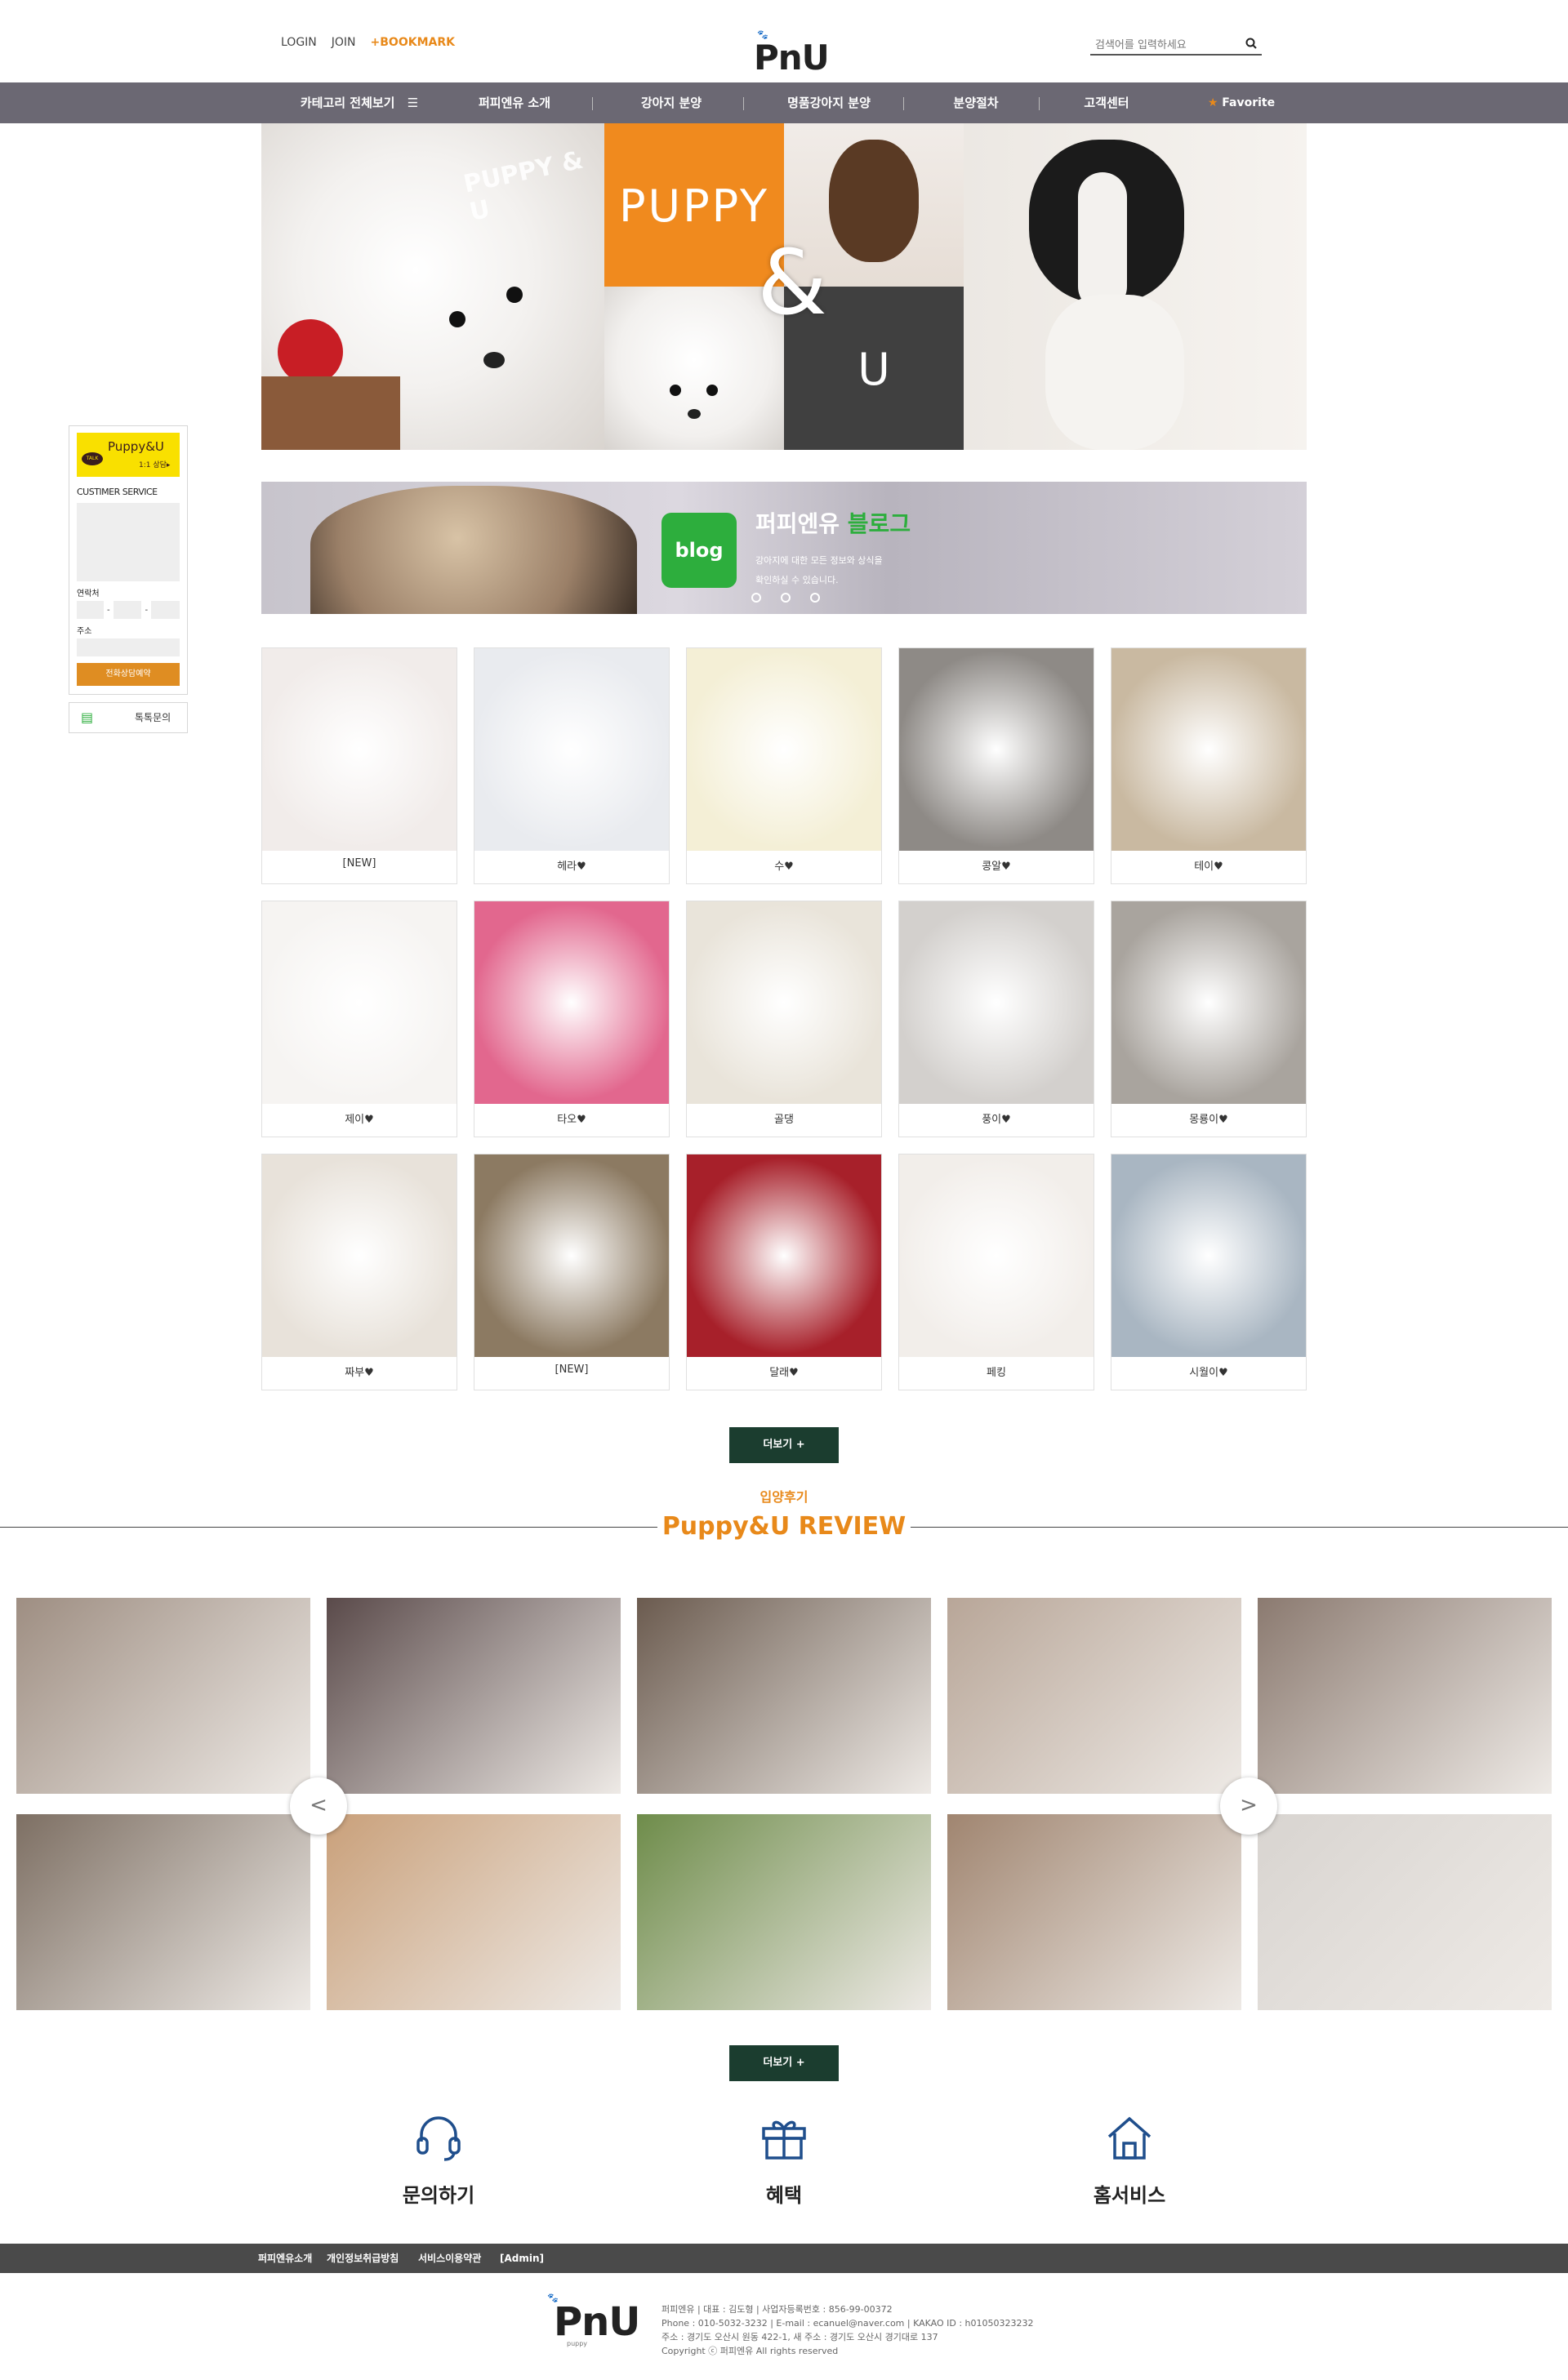 The image size is (1568, 2380). I want to click on hero-banner: PUPPY & U PUPPY U &, so click(784, 286).